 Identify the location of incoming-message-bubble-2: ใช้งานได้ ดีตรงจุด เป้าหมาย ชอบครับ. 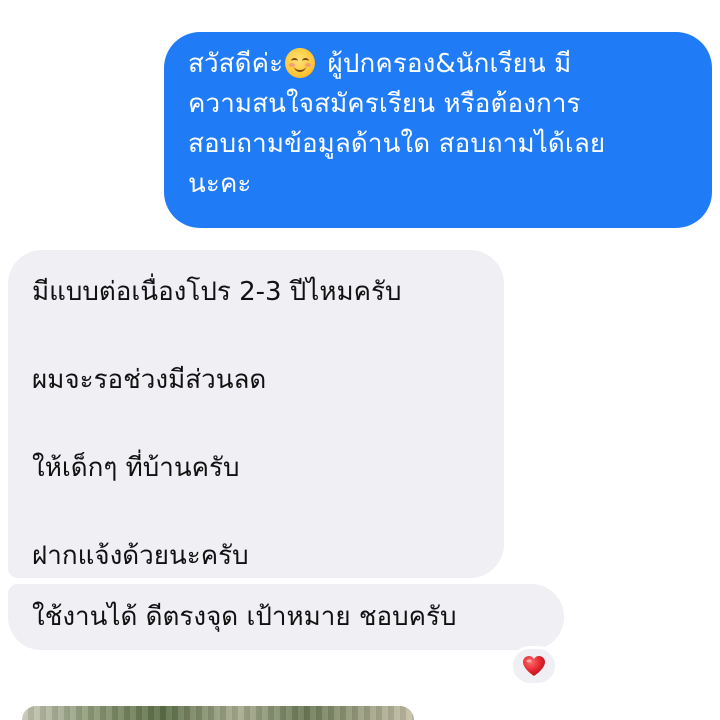
(286, 617).